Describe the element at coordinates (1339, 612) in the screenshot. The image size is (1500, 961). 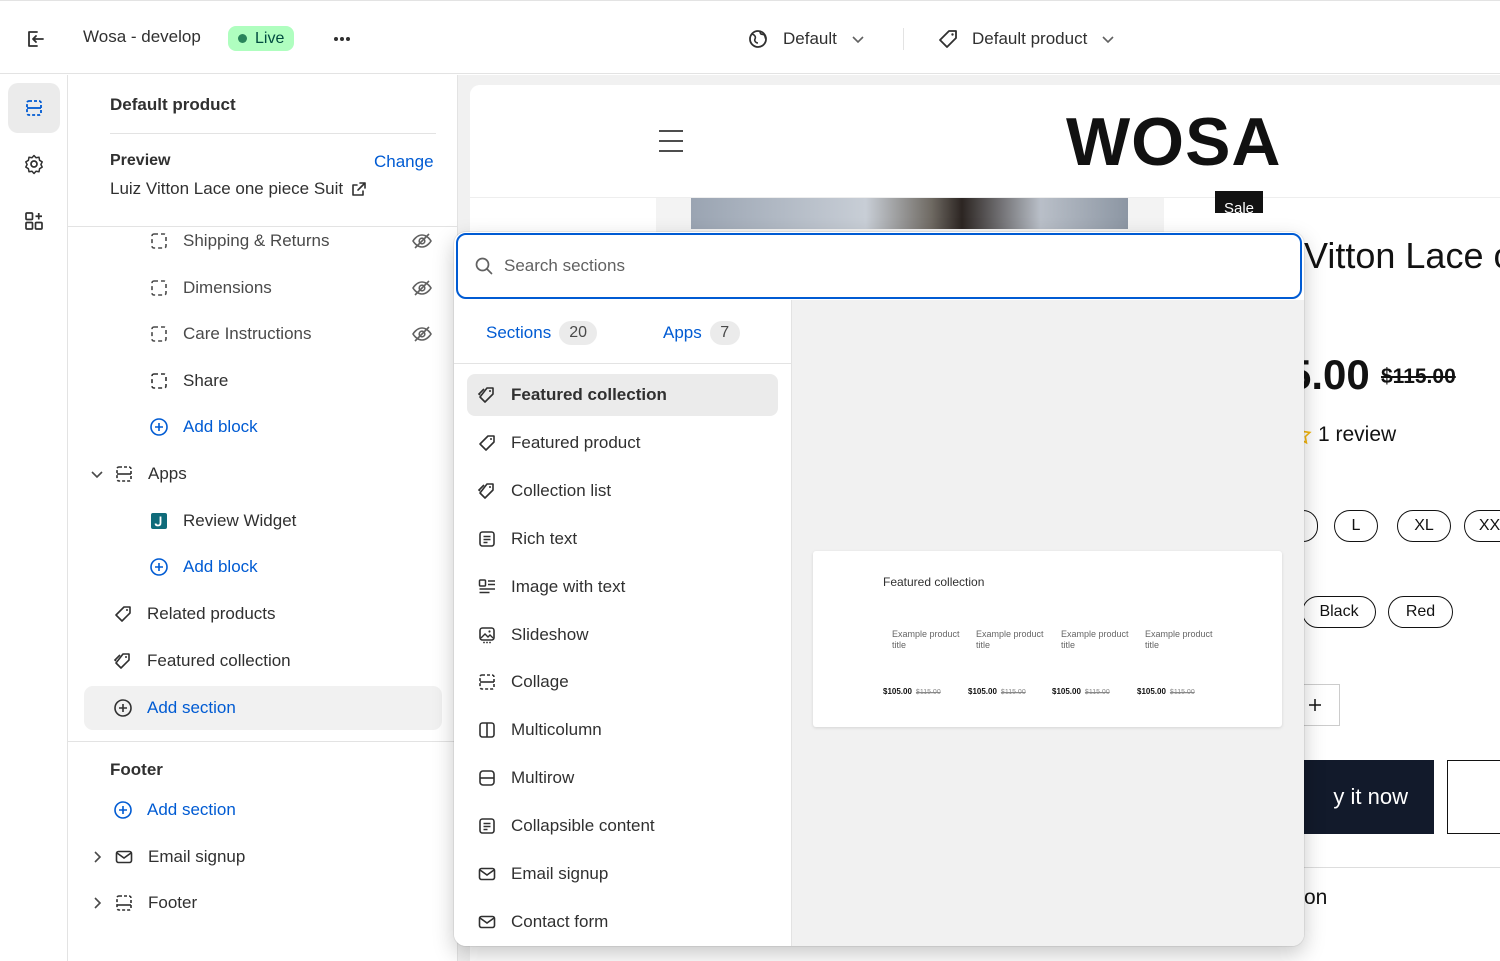
I see `color-option-black: Black` at that location.